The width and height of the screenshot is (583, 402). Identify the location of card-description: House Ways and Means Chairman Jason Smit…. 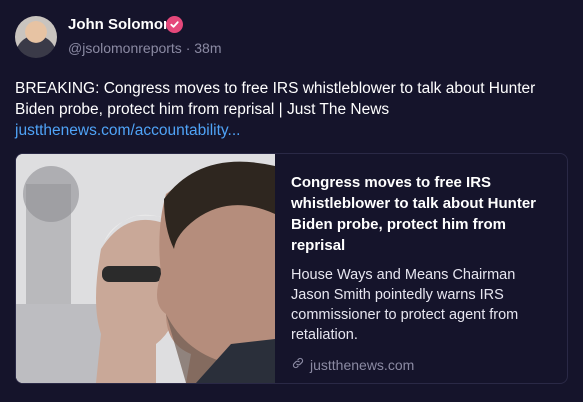
(405, 305).